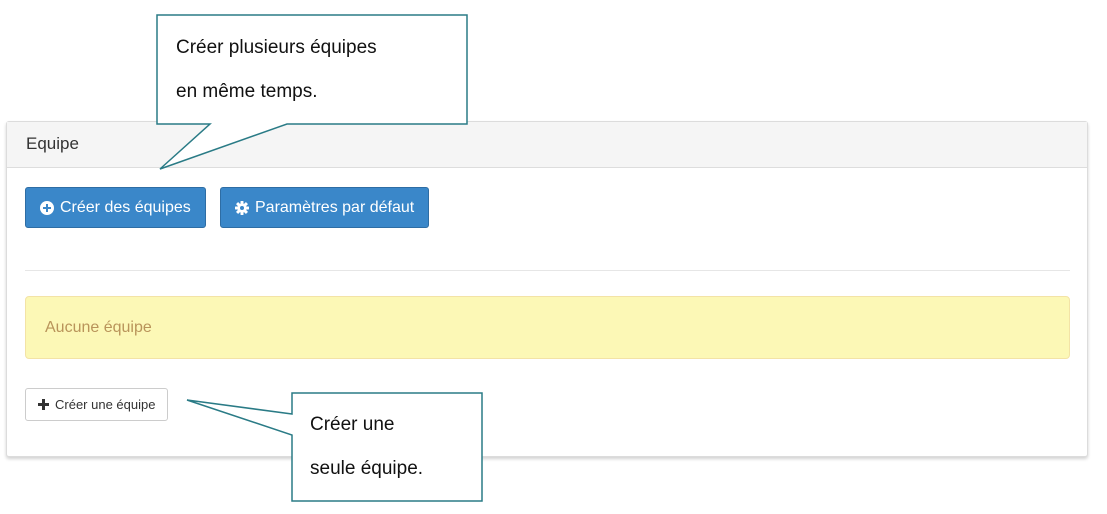 Image resolution: width=1107 pixels, height=514 pixels. I want to click on callout-bottom-line1: Créer une, so click(352, 424).